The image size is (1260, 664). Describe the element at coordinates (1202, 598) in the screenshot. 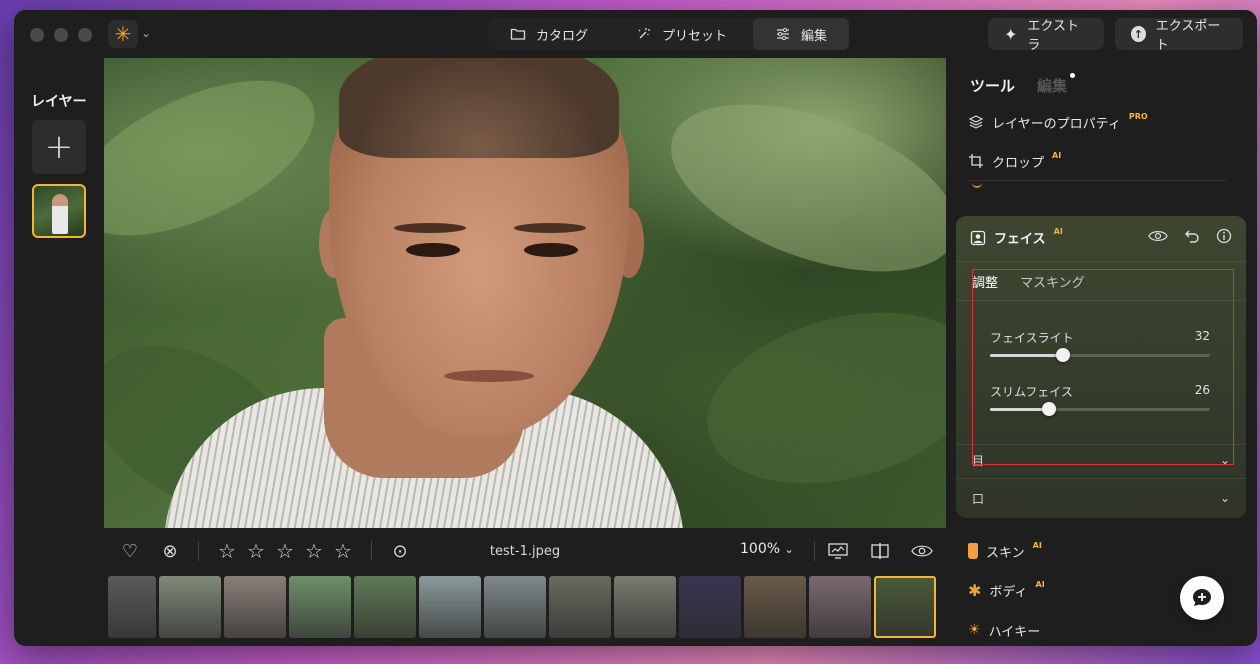

I see `chat-support-button` at that location.